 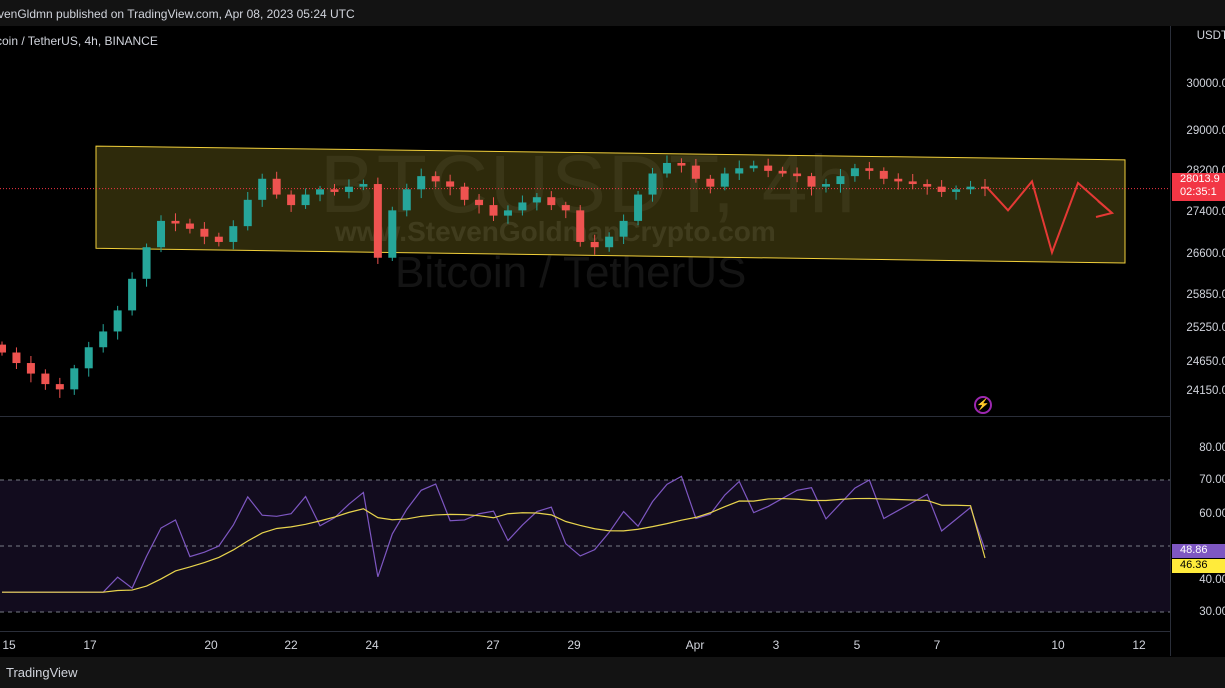 What do you see at coordinates (1139, 645) in the screenshot?
I see `time-label: 12` at bounding box center [1139, 645].